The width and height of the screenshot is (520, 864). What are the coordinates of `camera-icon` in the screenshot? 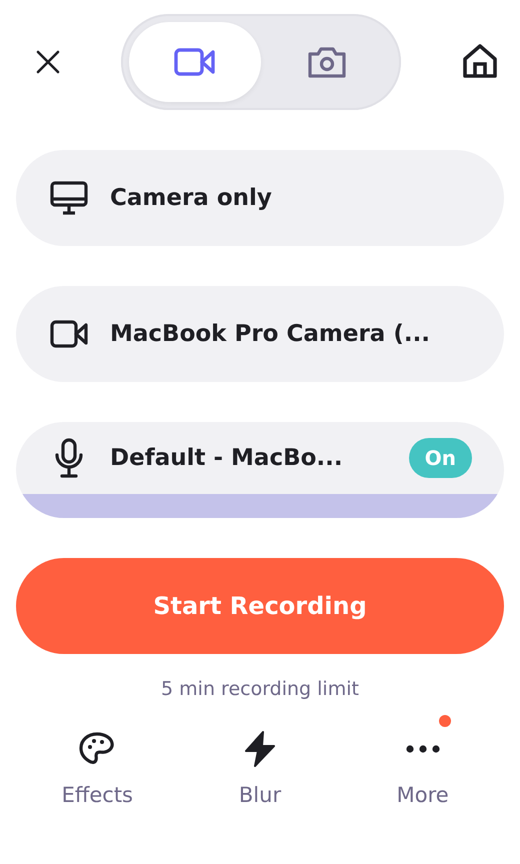 It's located at (327, 62).